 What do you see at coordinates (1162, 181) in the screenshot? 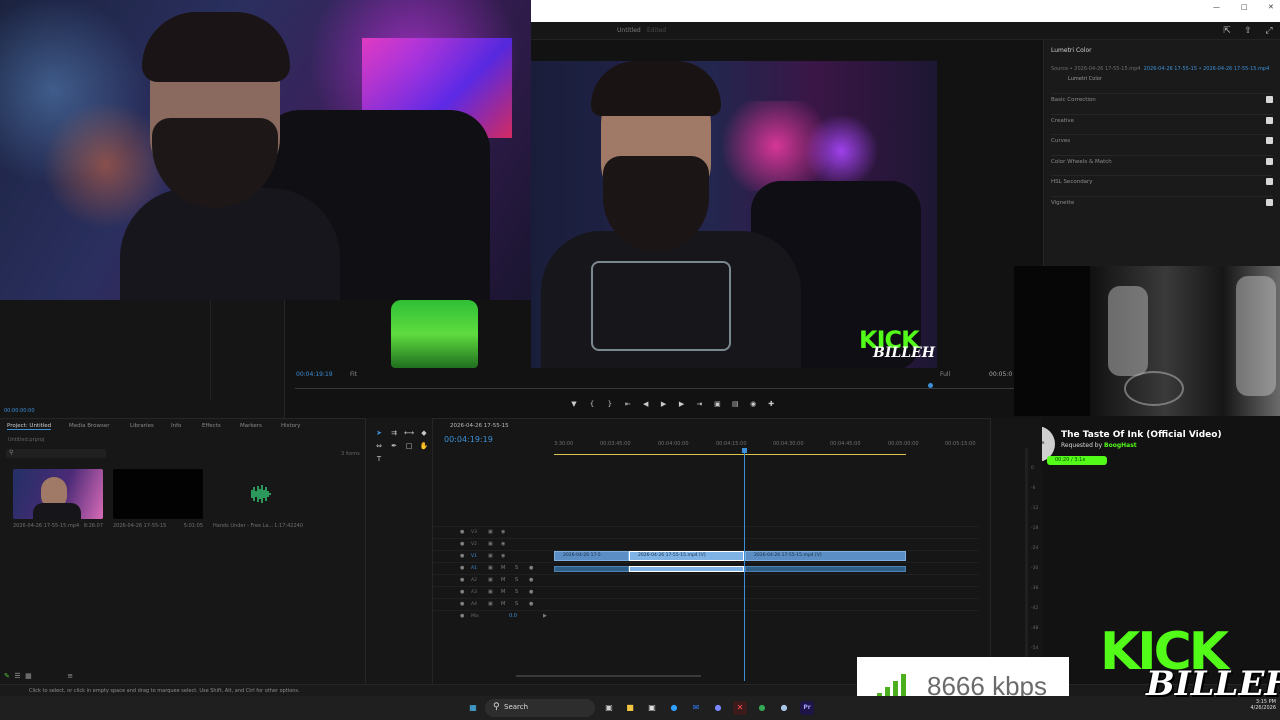
I see `section-hsl-secondary: HSL Secondary` at bounding box center [1162, 181].